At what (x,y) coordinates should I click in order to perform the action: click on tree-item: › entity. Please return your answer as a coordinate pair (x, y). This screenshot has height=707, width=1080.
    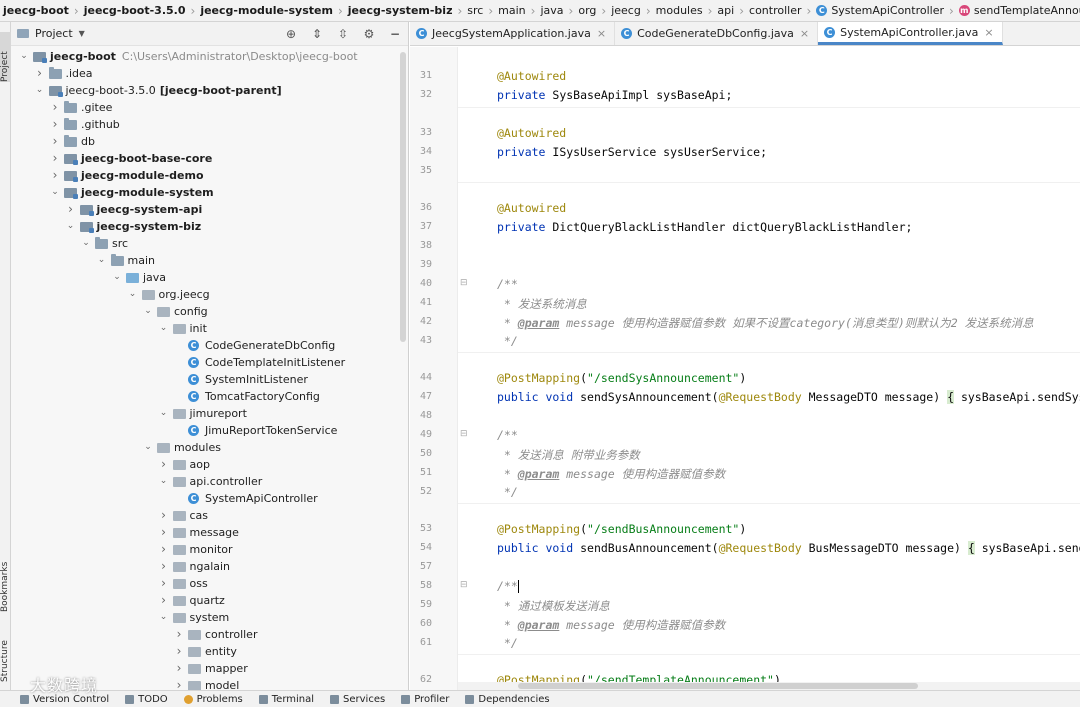
    Looking at the image, I should click on (209, 651).